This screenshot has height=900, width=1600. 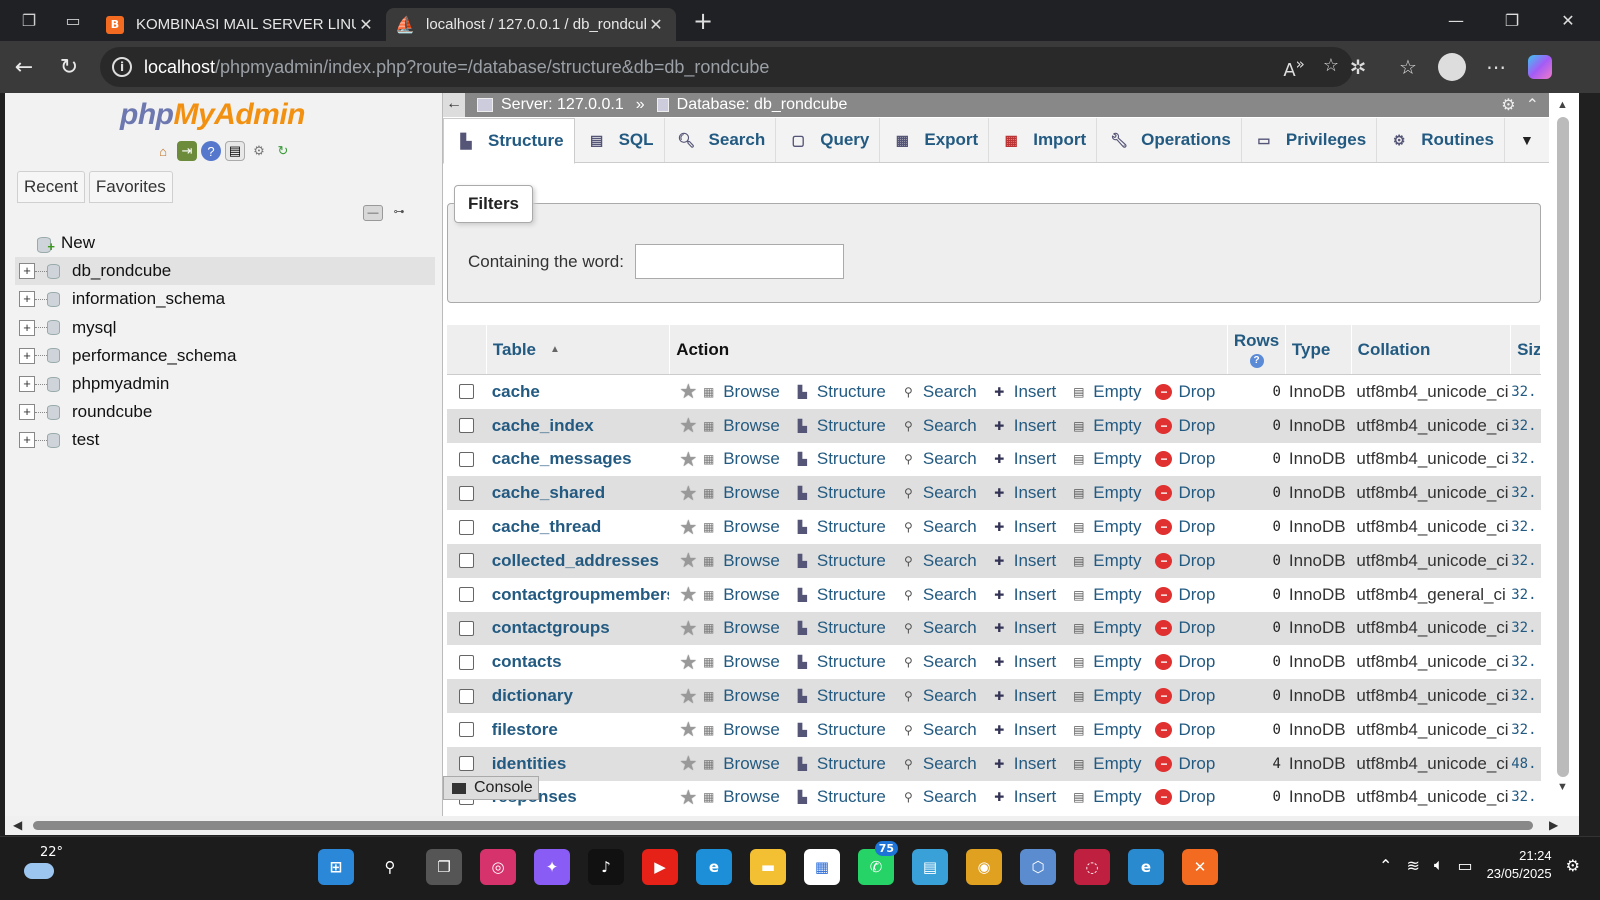 I want to click on chrome-icon: ◉, so click(x=984, y=867).